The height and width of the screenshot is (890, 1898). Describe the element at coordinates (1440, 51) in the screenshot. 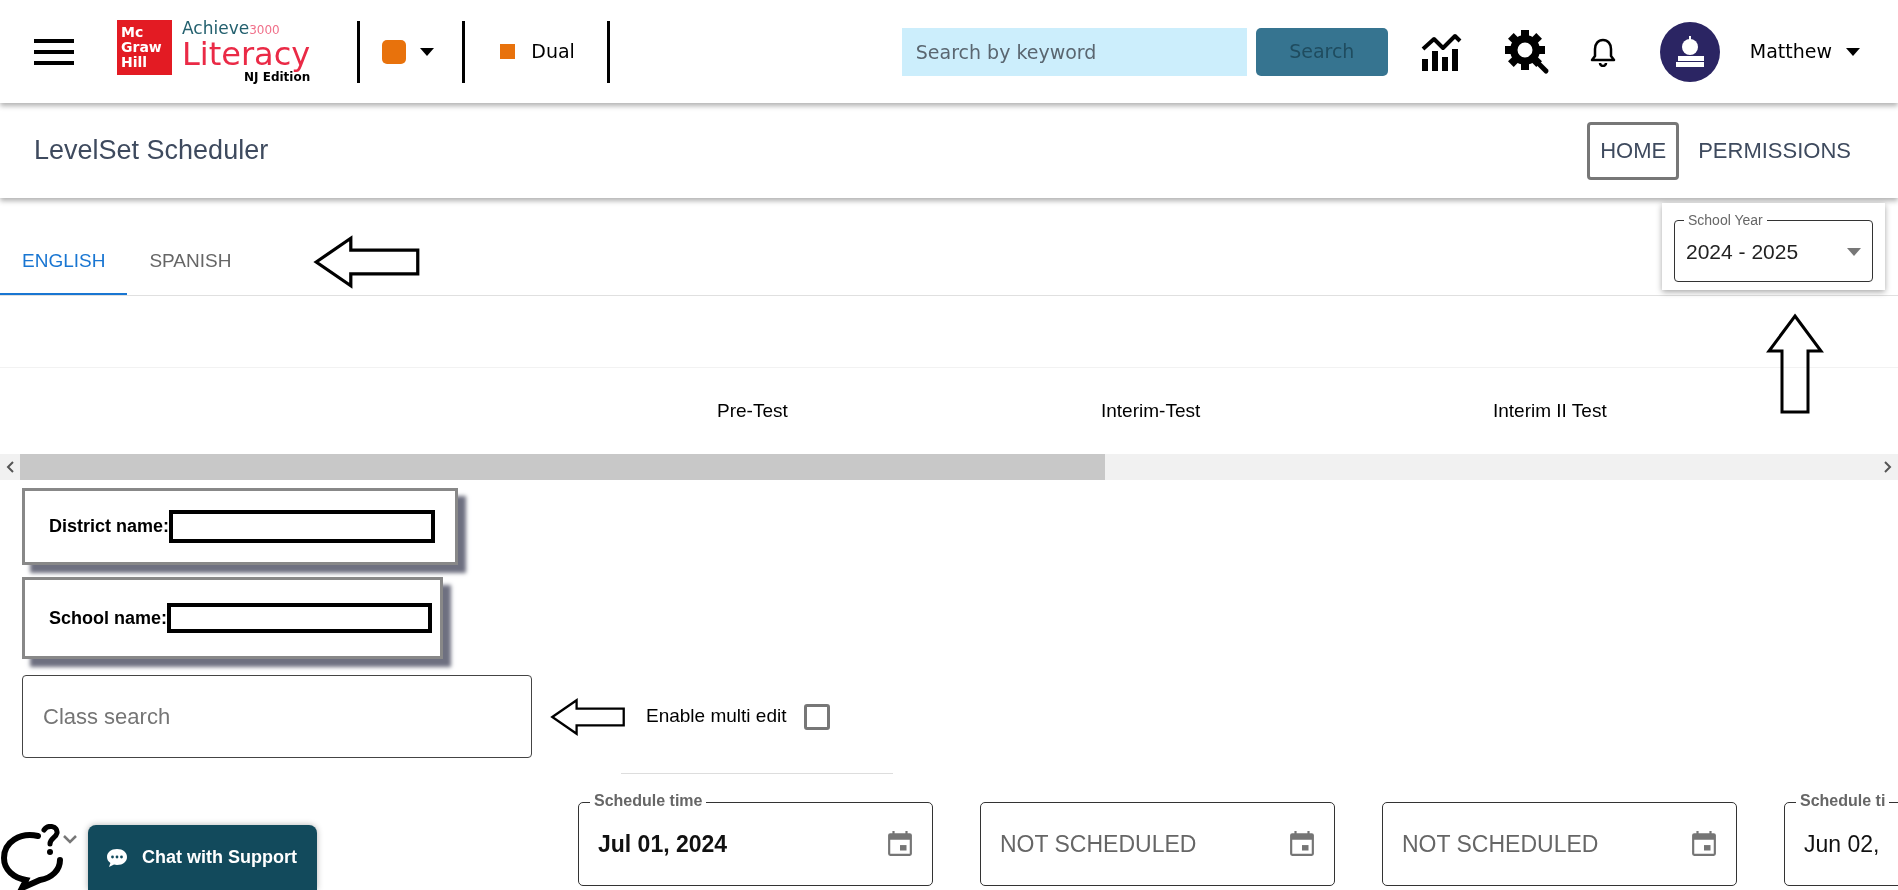

I see `chart-icon` at that location.